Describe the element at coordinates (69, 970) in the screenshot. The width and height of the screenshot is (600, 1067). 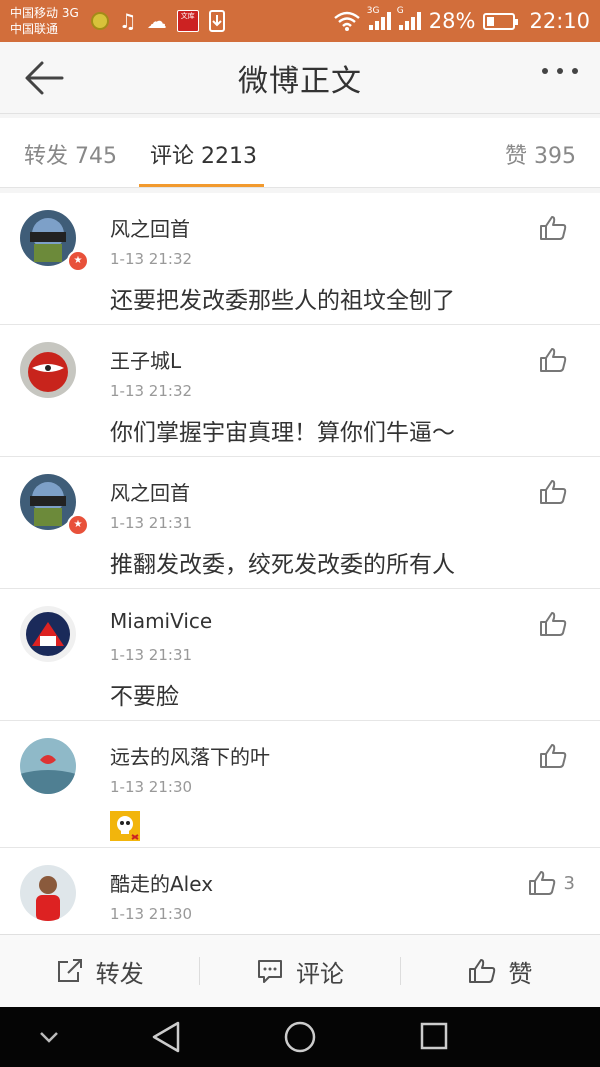
I see `share-icon` at that location.